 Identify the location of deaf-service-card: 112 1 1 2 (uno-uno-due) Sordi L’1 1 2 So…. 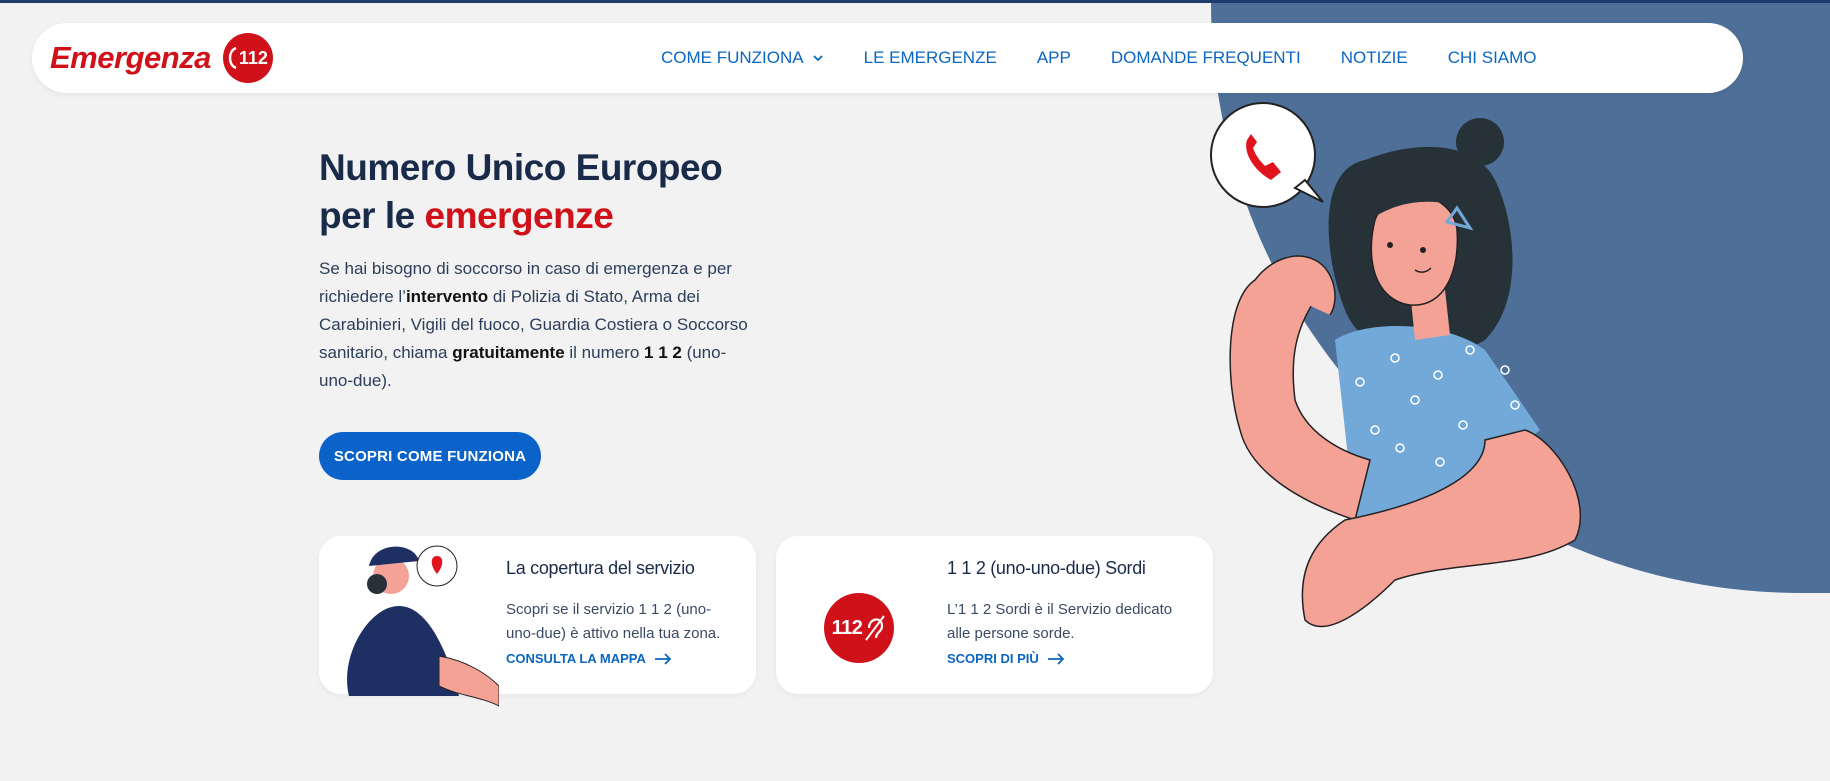
(994, 615).